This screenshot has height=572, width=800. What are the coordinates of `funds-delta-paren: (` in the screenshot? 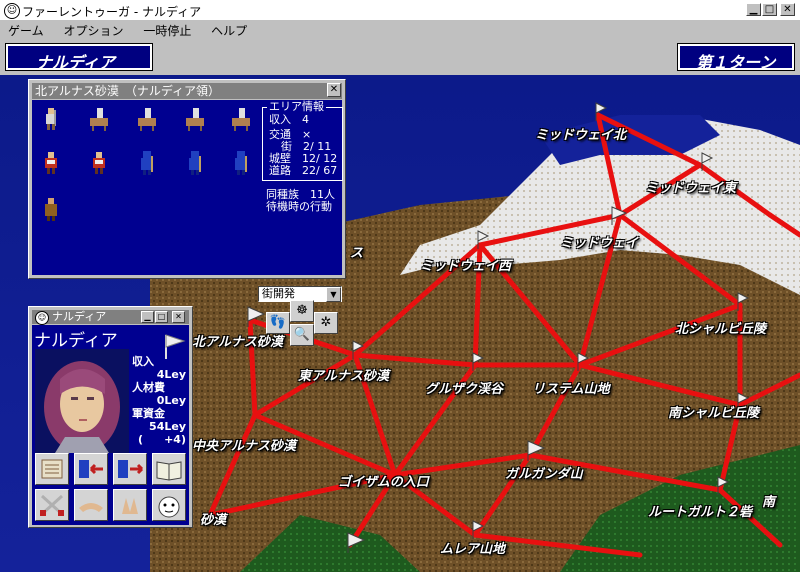 It's located at (141, 439).